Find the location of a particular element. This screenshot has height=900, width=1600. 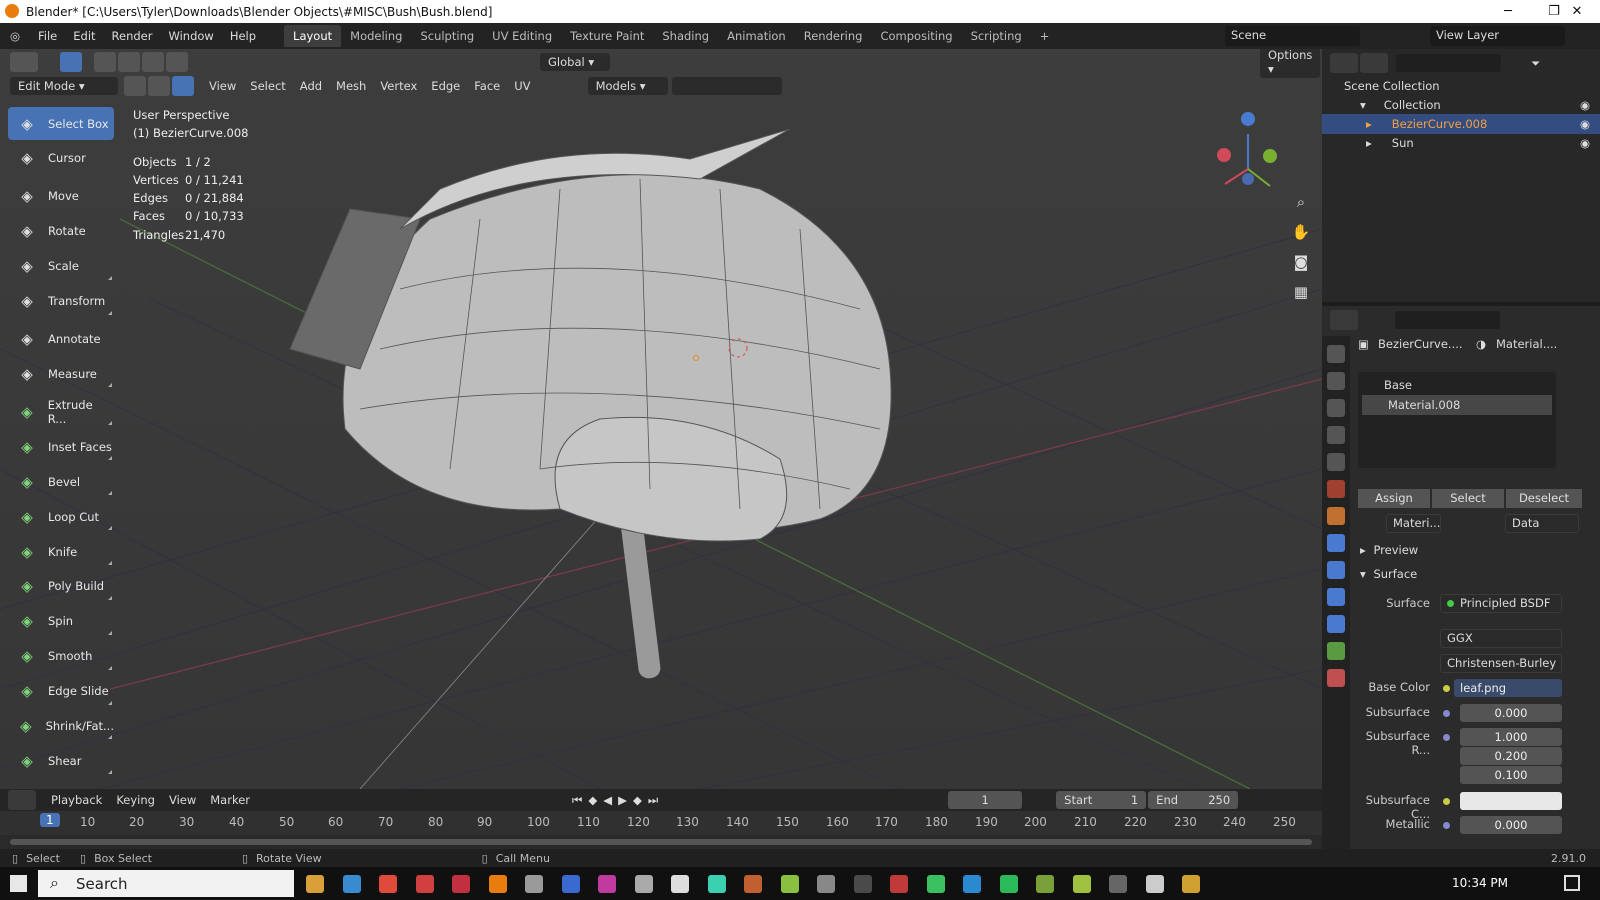

minimize-button: ─ is located at coordinates (1508, 11).